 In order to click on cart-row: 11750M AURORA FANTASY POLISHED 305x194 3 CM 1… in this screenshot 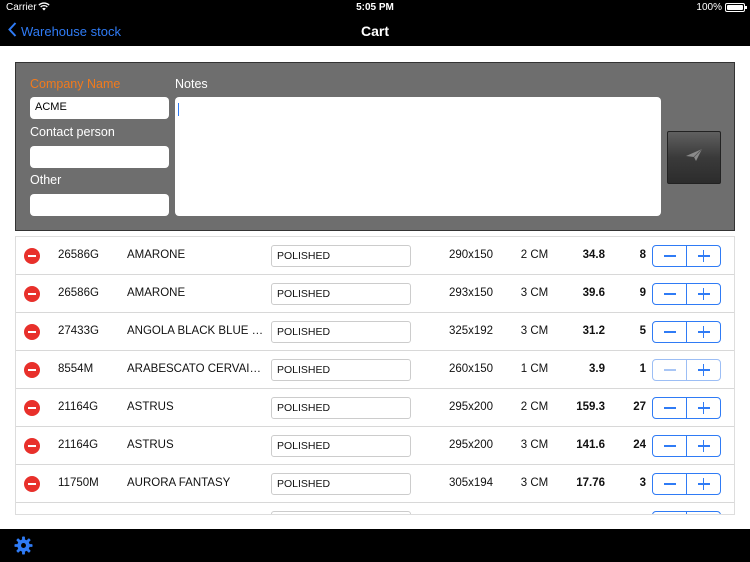, I will do `click(375, 484)`.